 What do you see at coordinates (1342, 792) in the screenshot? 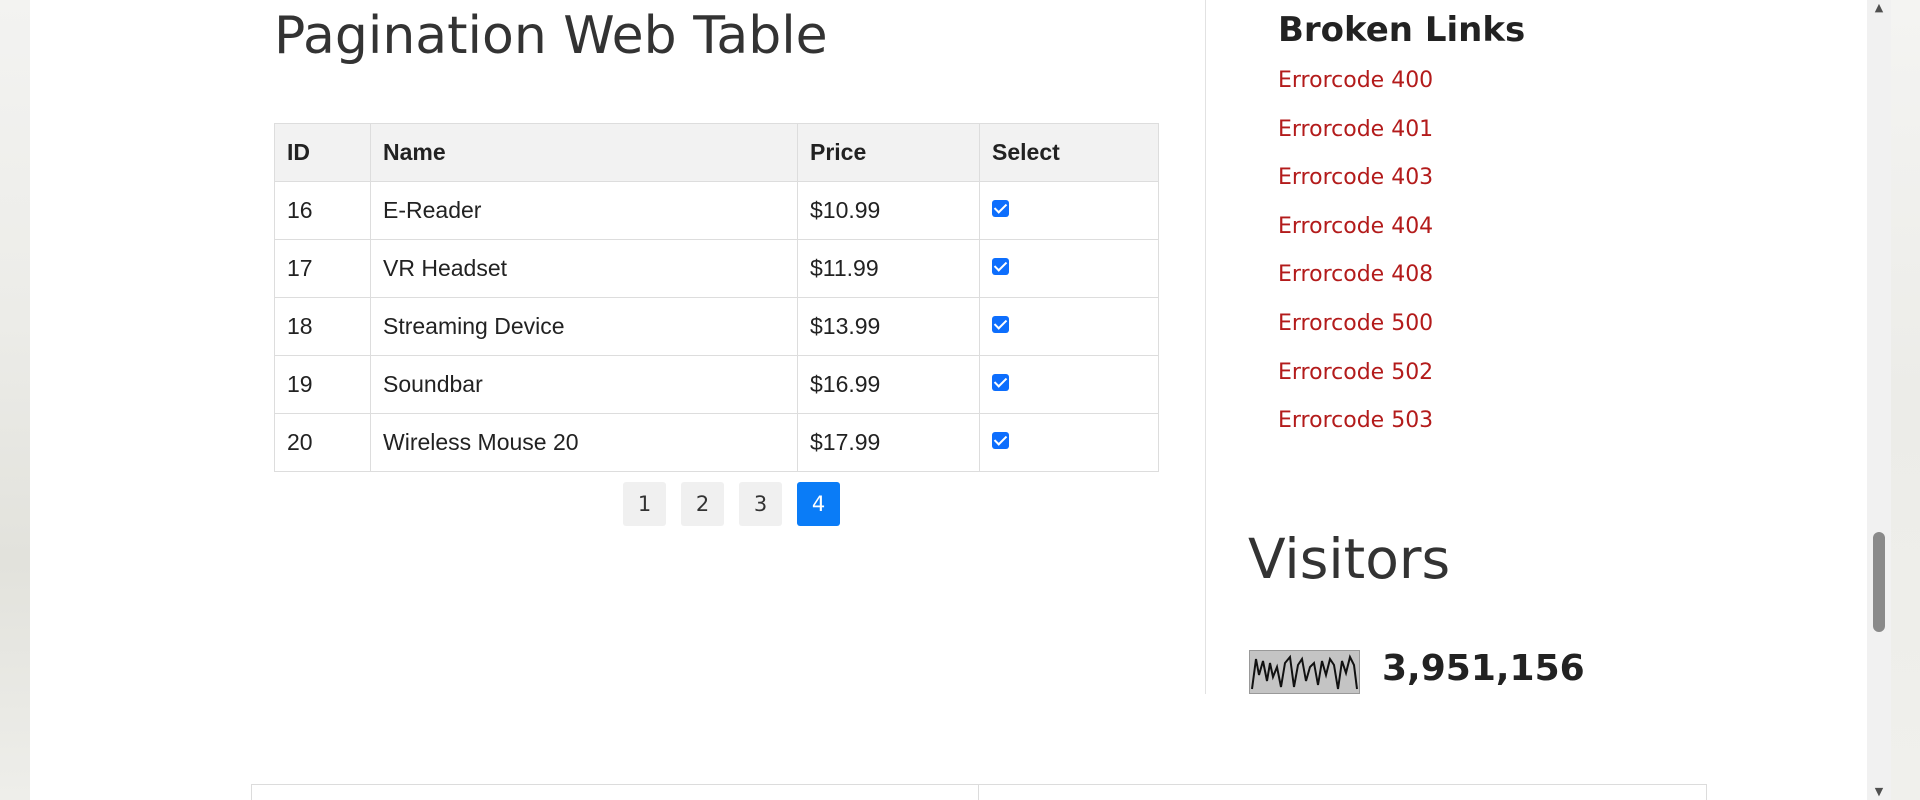
I see `footer-panel-right` at bounding box center [1342, 792].